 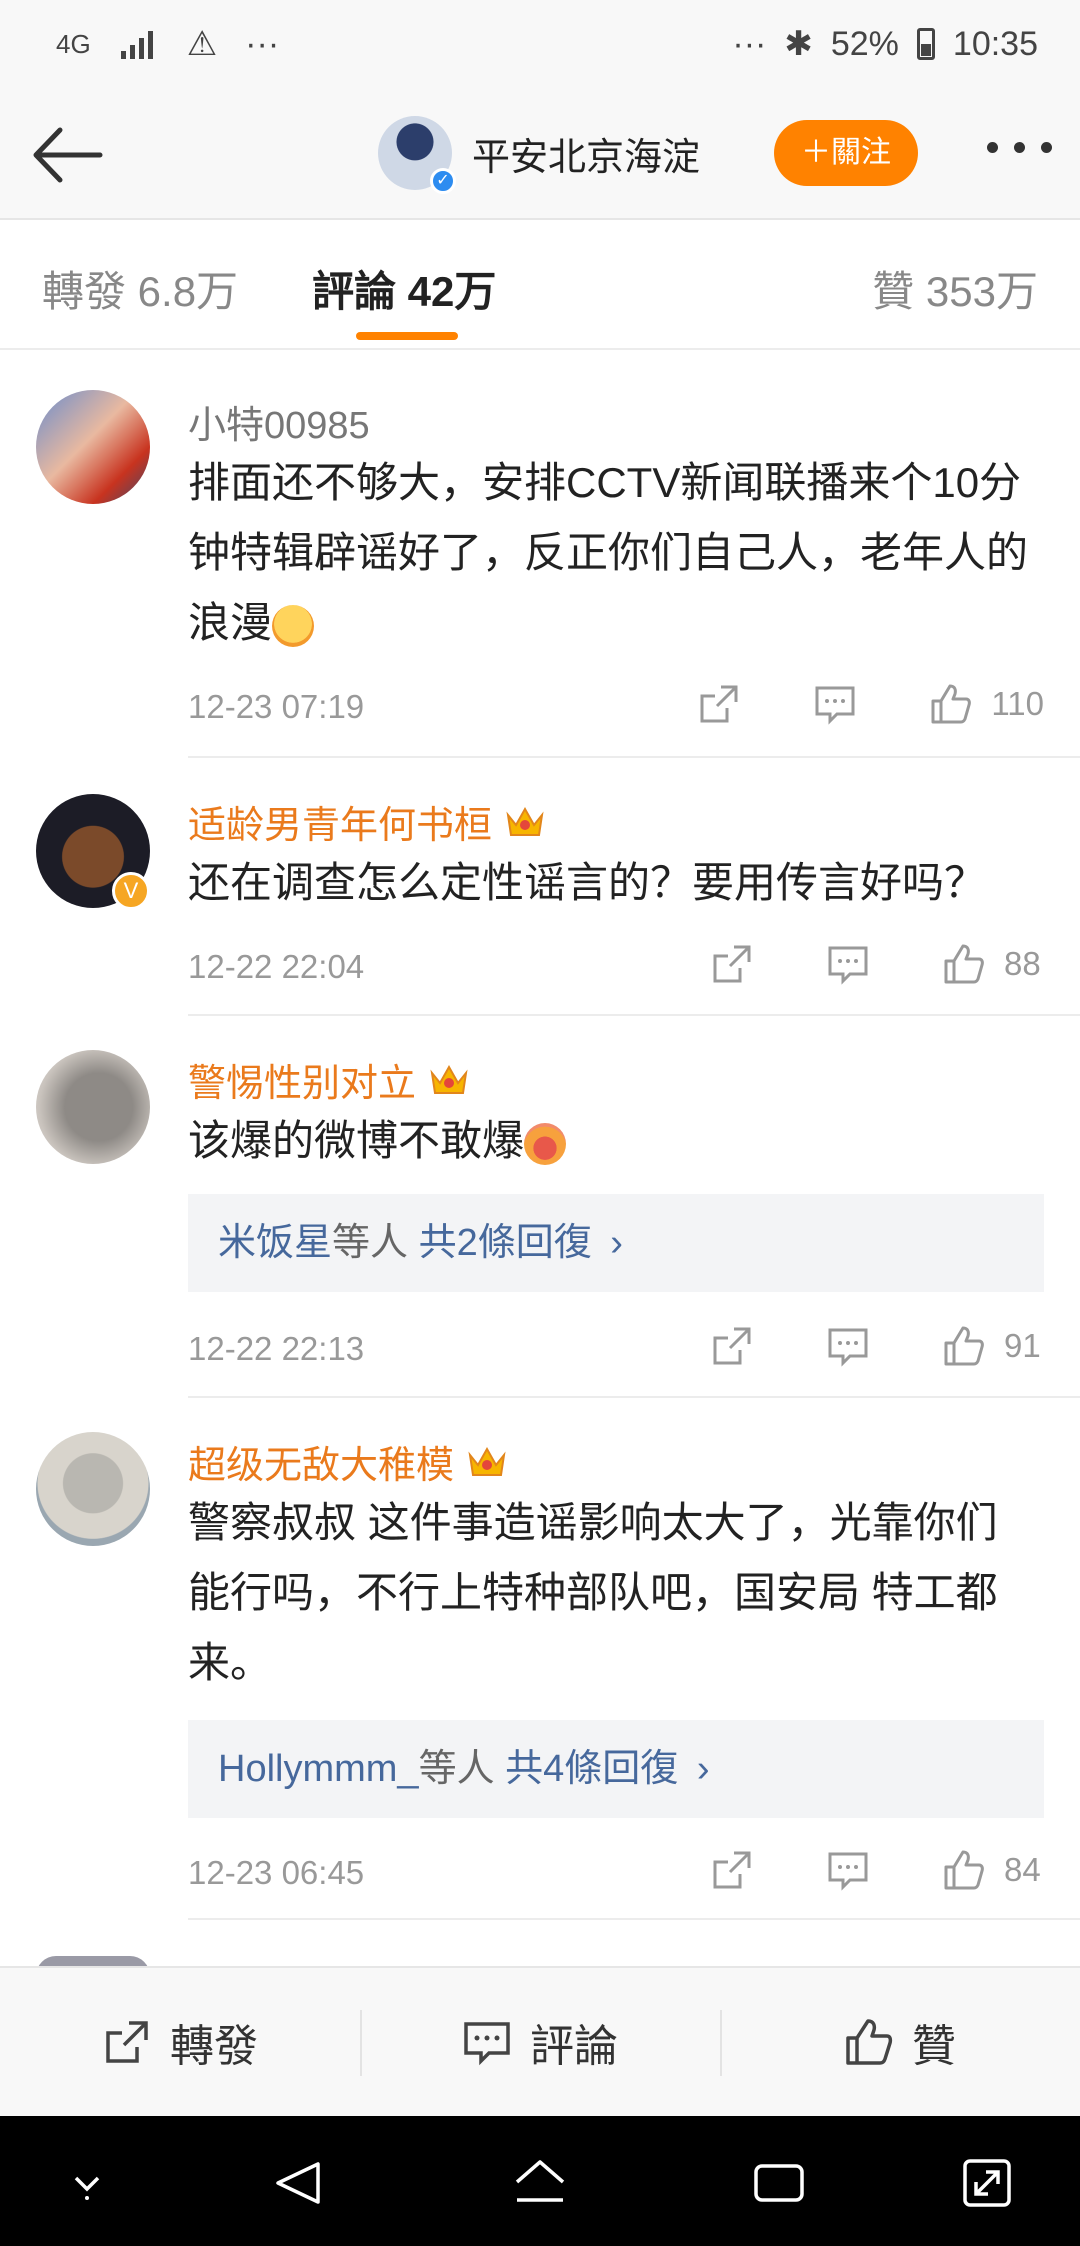 What do you see at coordinates (1022, 1345) in the screenshot?
I see `like-count: 91` at bounding box center [1022, 1345].